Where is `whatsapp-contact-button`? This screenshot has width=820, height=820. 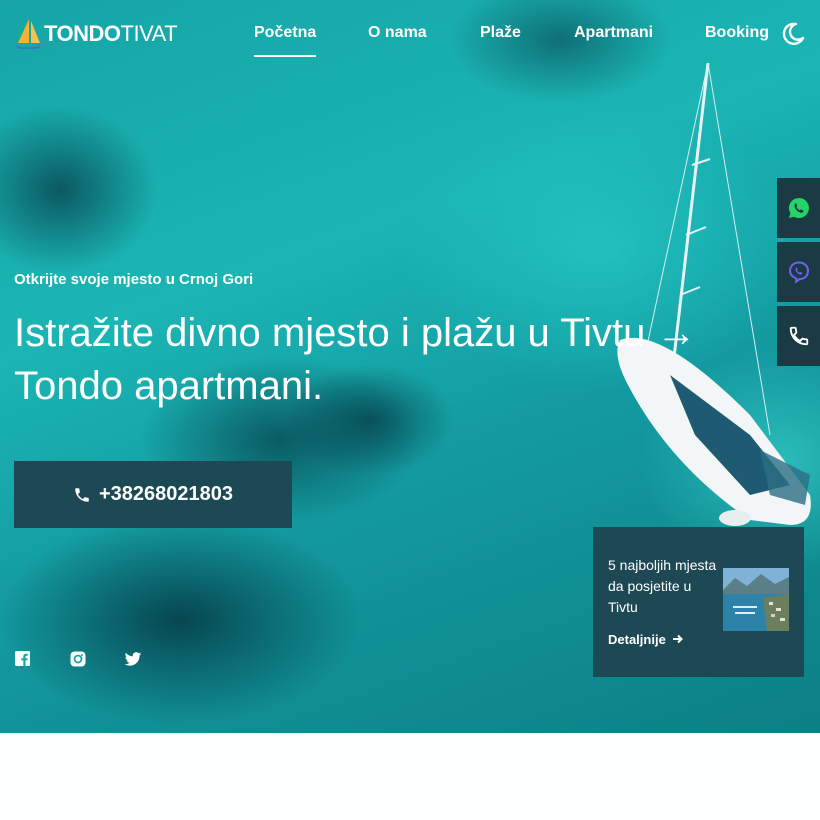
whatsapp-contact-button is located at coordinates (798, 208).